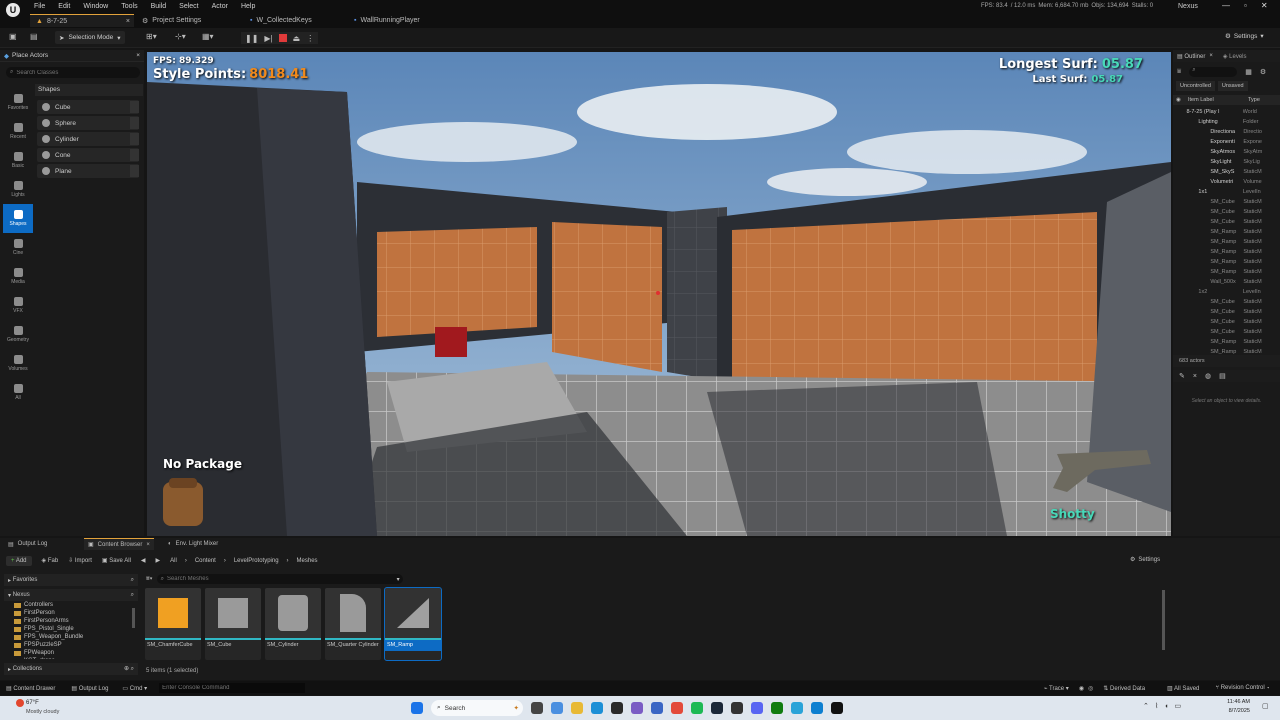 The image size is (1280, 720). What do you see at coordinates (50, 560) in the screenshot?
I see `fab-button: ◈ Fab` at bounding box center [50, 560].